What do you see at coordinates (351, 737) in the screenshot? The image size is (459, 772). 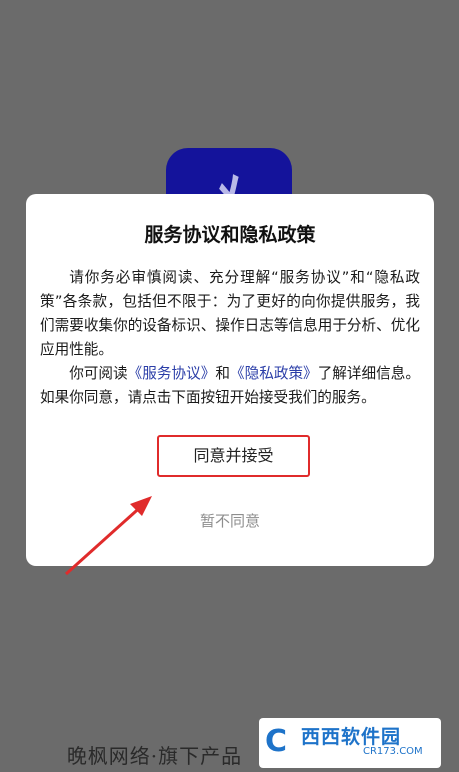 I see `watermark-name: 西西软件园` at bounding box center [351, 737].